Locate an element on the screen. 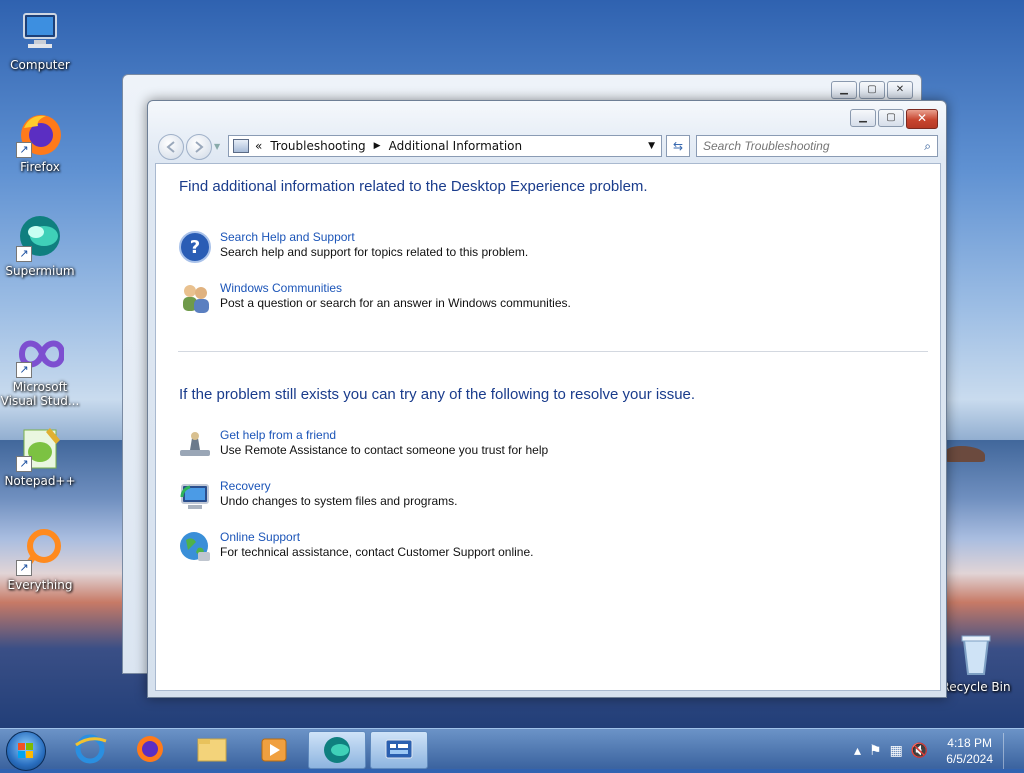  windows-logo-icon is located at coordinates (25, 750).